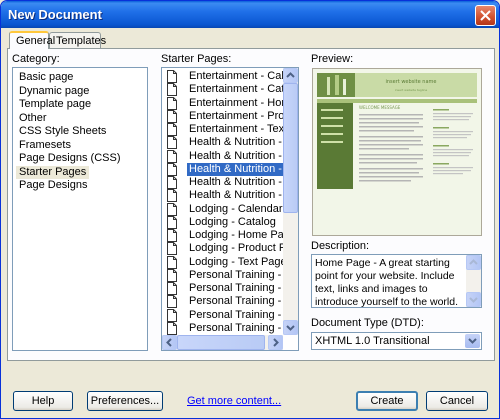  What do you see at coordinates (70, 158) in the screenshot?
I see `category-item: Page Designs (CSS)` at bounding box center [70, 158].